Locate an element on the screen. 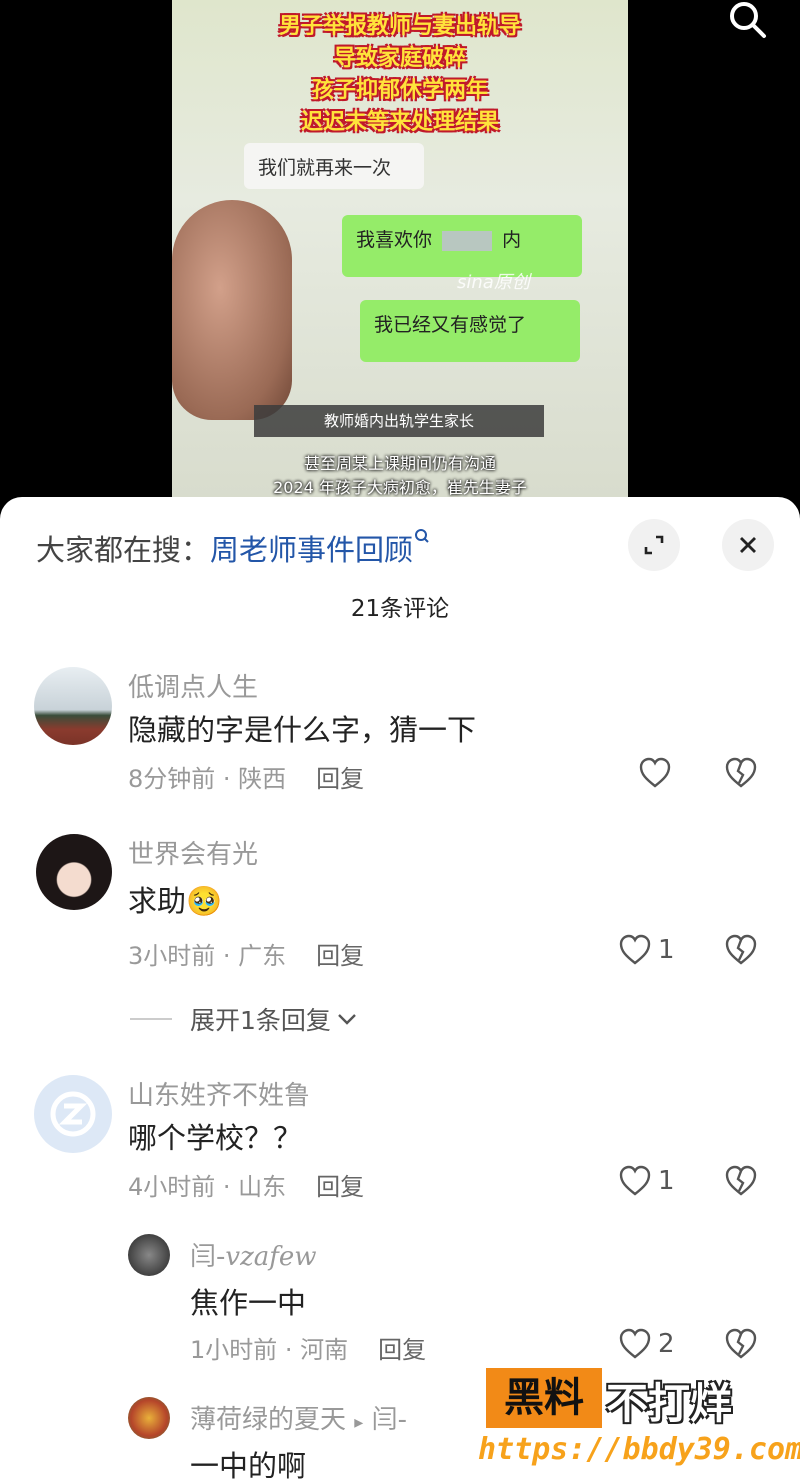 This screenshot has height=1482, width=800. comment-meta: 4小时前 · 山东 回复 is located at coordinates (246, 1187).